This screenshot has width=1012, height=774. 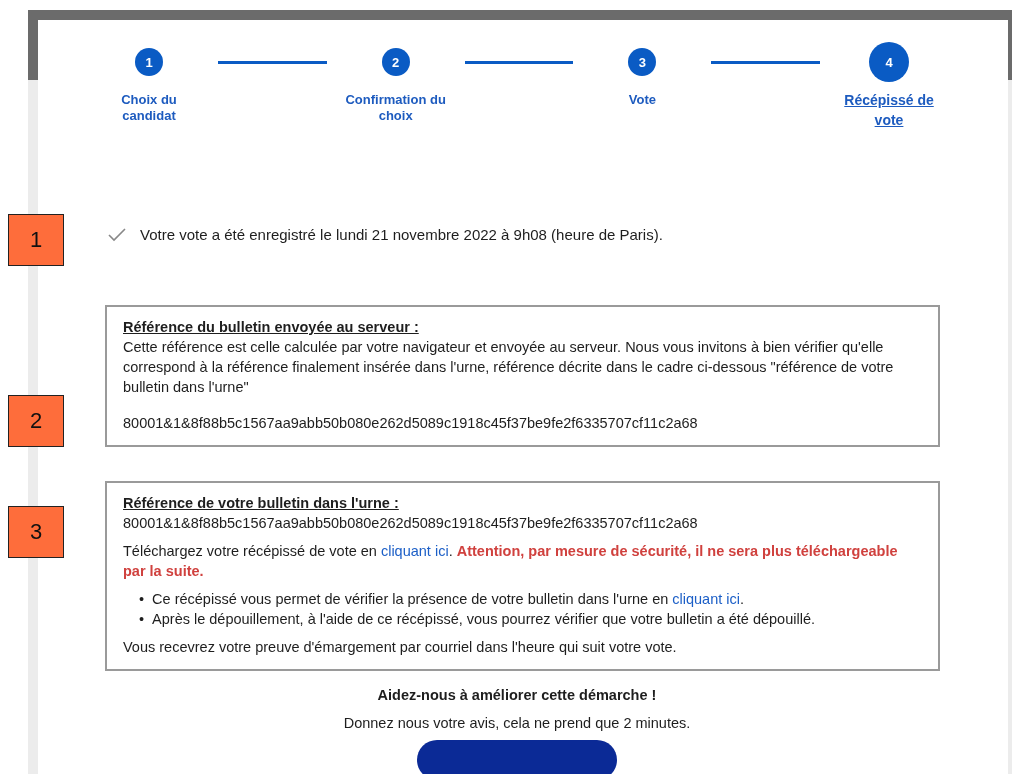 What do you see at coordinates (149, 108) in the screenshot?
I see `step-label: Choix du candidat` at bounding box center [149, 108].